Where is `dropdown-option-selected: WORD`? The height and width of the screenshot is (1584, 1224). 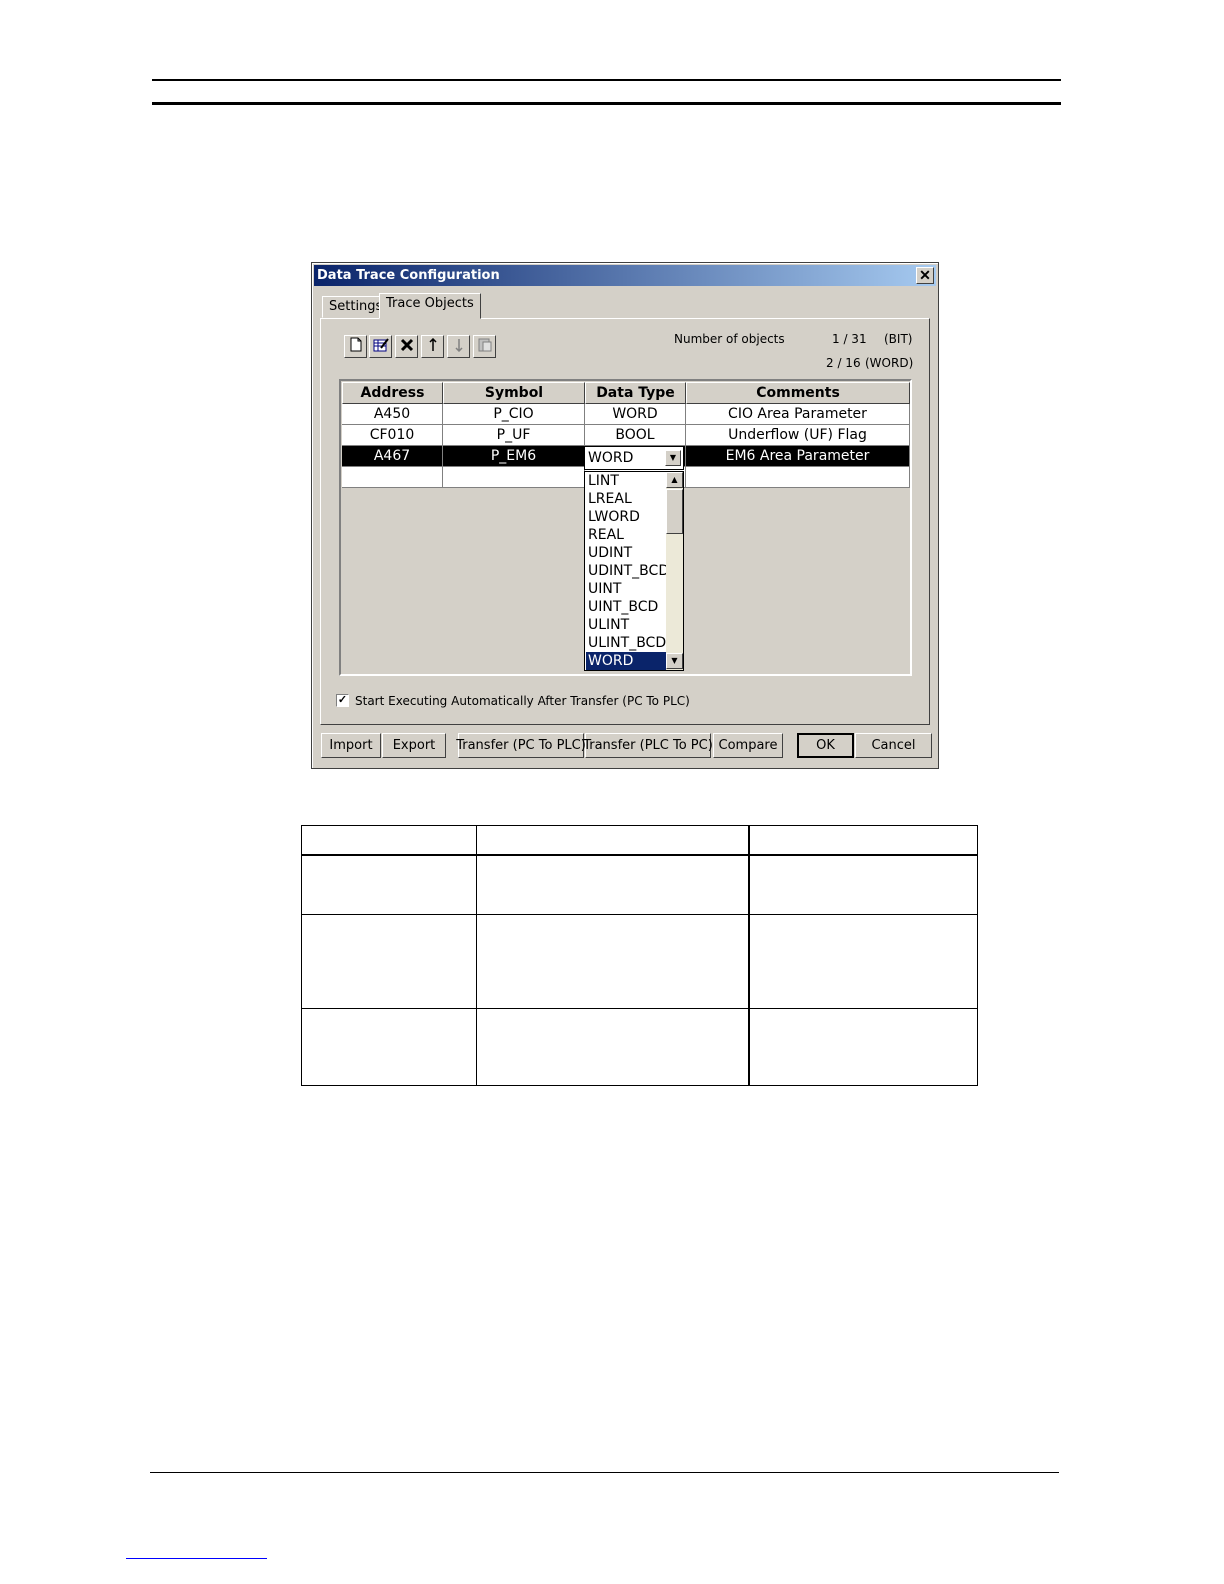
dropdown-option-selected: WORD is located at coordinates (627, 661).